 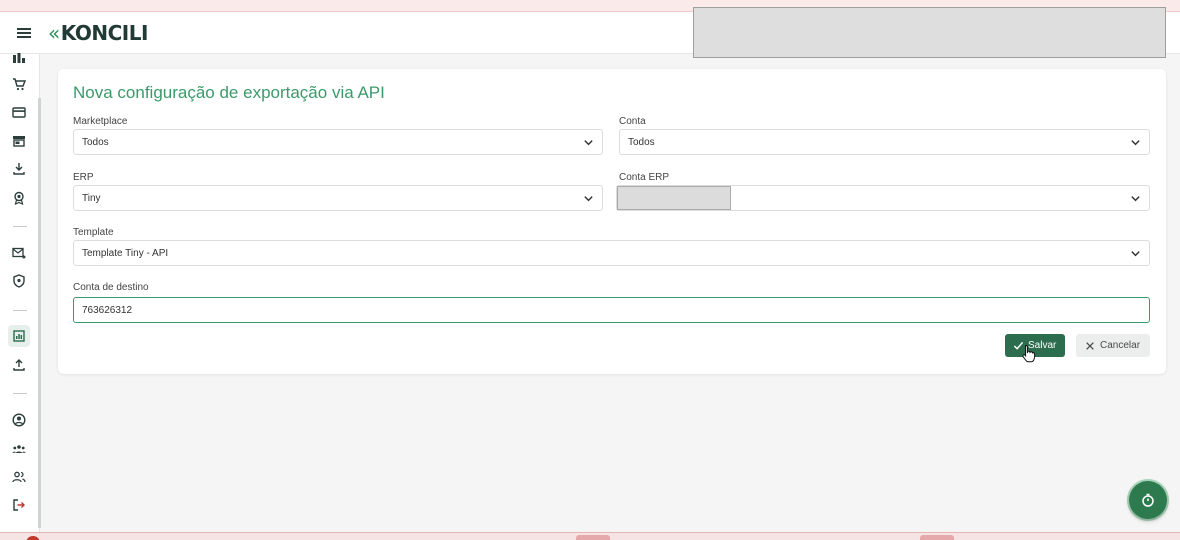 I want to click on erp-value: Tiny, so click(x=91, y=198).